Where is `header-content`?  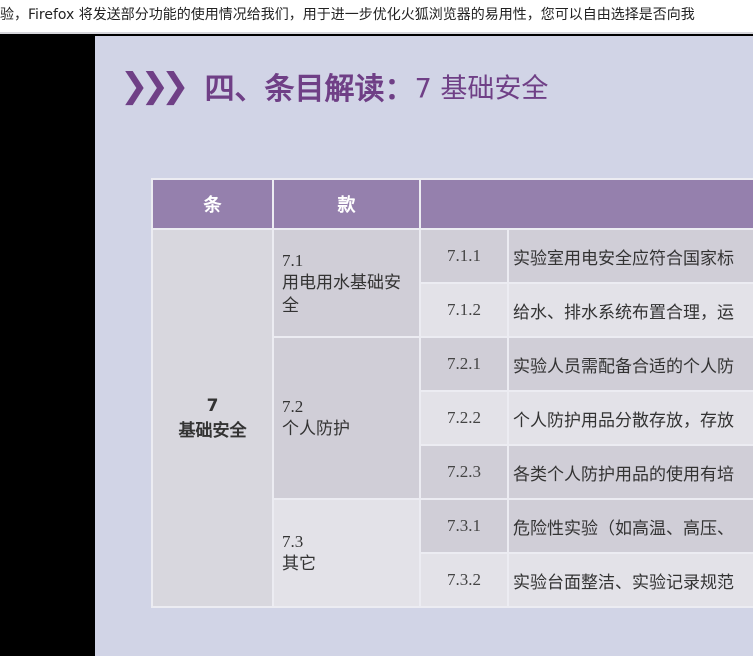 header-content is located at coordinates (586, 204).